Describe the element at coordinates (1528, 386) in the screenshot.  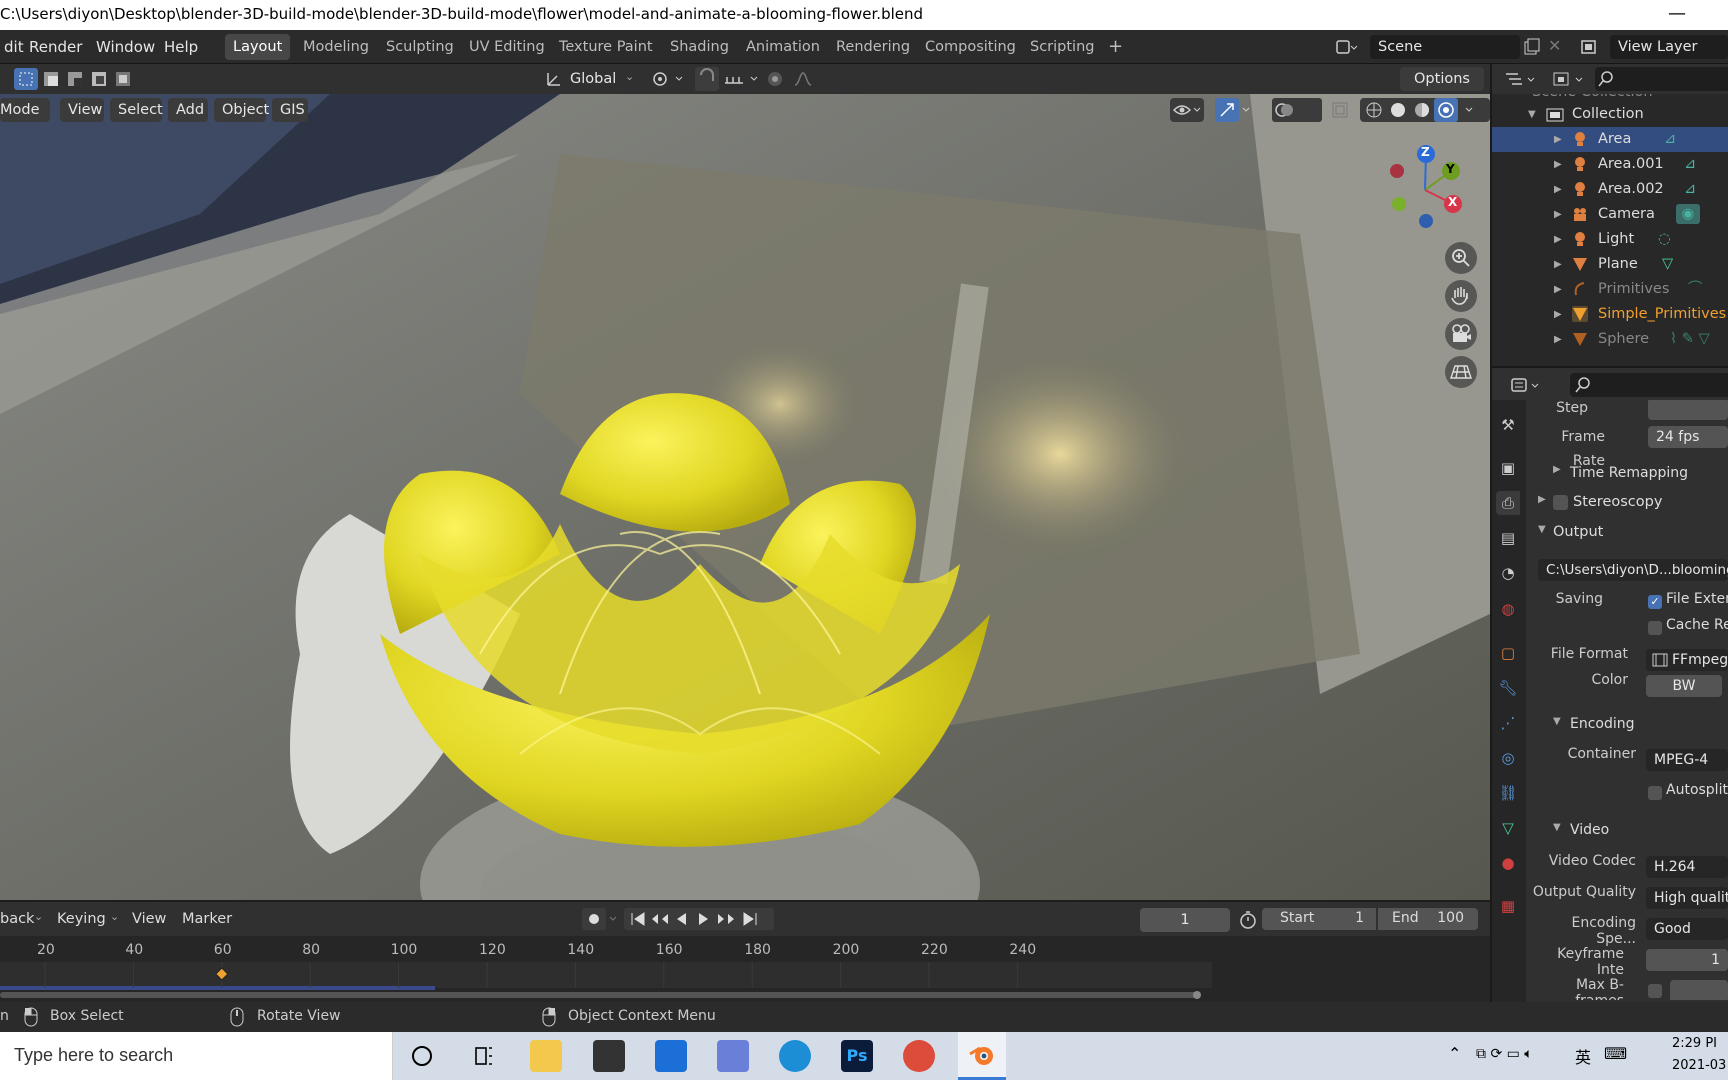
I see `editor-type-icon` at that location.